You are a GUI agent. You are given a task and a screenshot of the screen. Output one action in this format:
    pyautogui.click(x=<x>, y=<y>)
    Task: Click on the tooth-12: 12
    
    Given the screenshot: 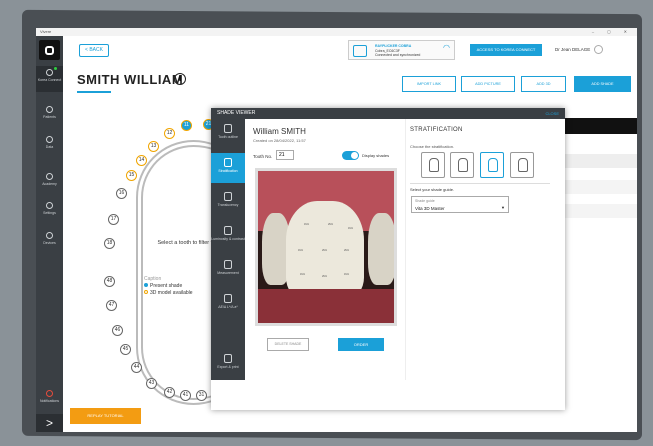 What is the action you would take?
    pyautogui.click(x=169, y=133)
    